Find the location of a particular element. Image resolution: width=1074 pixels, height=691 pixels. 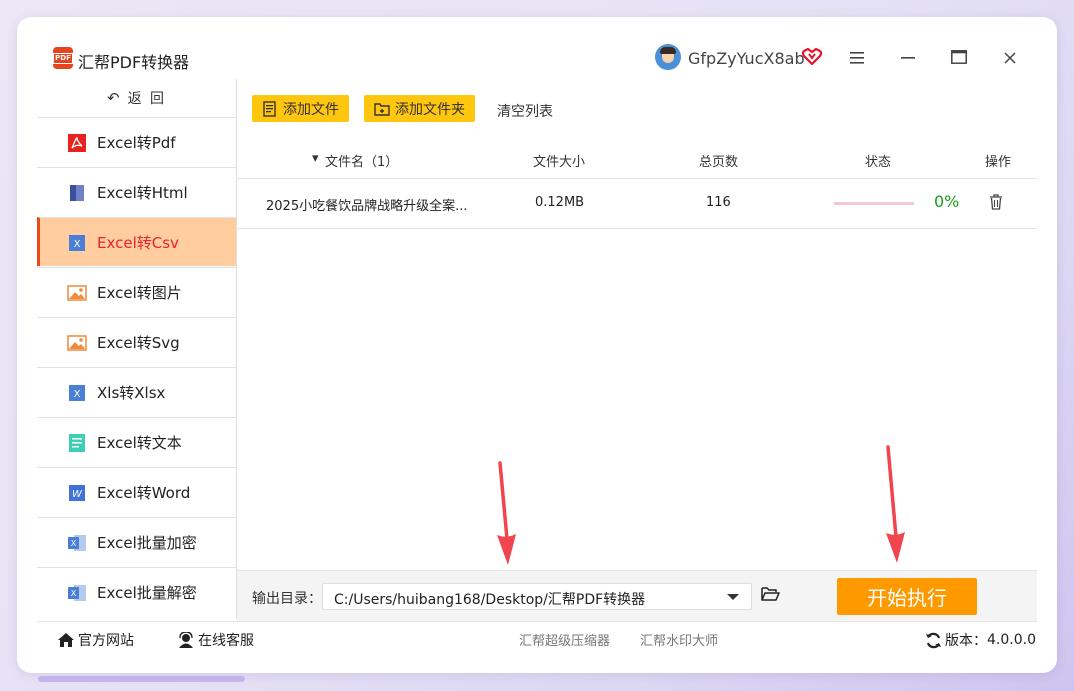

website-link: 官方网站 is located at coordinates (95, 640).